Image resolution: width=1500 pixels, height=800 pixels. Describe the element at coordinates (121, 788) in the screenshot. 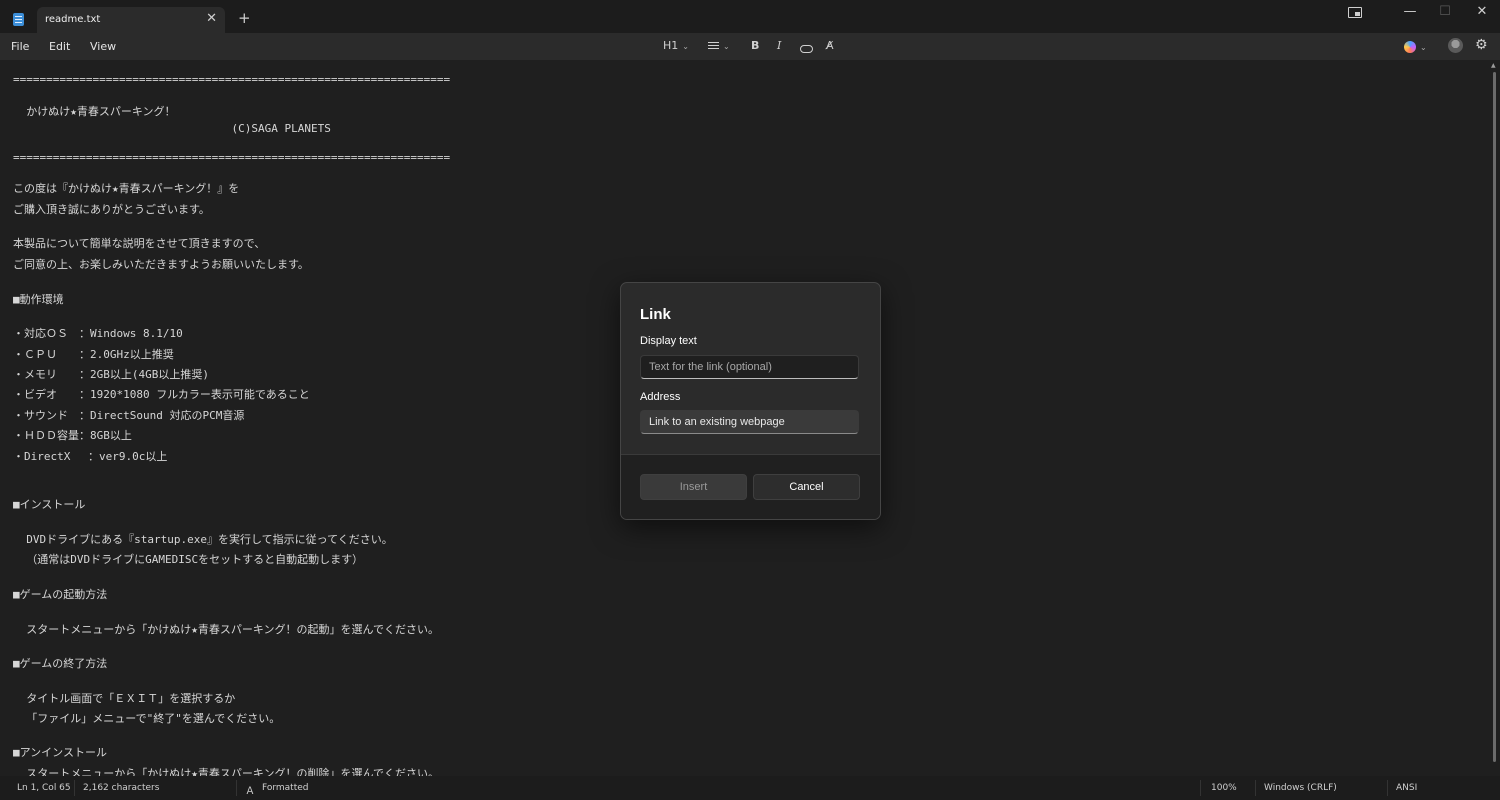

I see `character-count: 2,162 characters` at that location.